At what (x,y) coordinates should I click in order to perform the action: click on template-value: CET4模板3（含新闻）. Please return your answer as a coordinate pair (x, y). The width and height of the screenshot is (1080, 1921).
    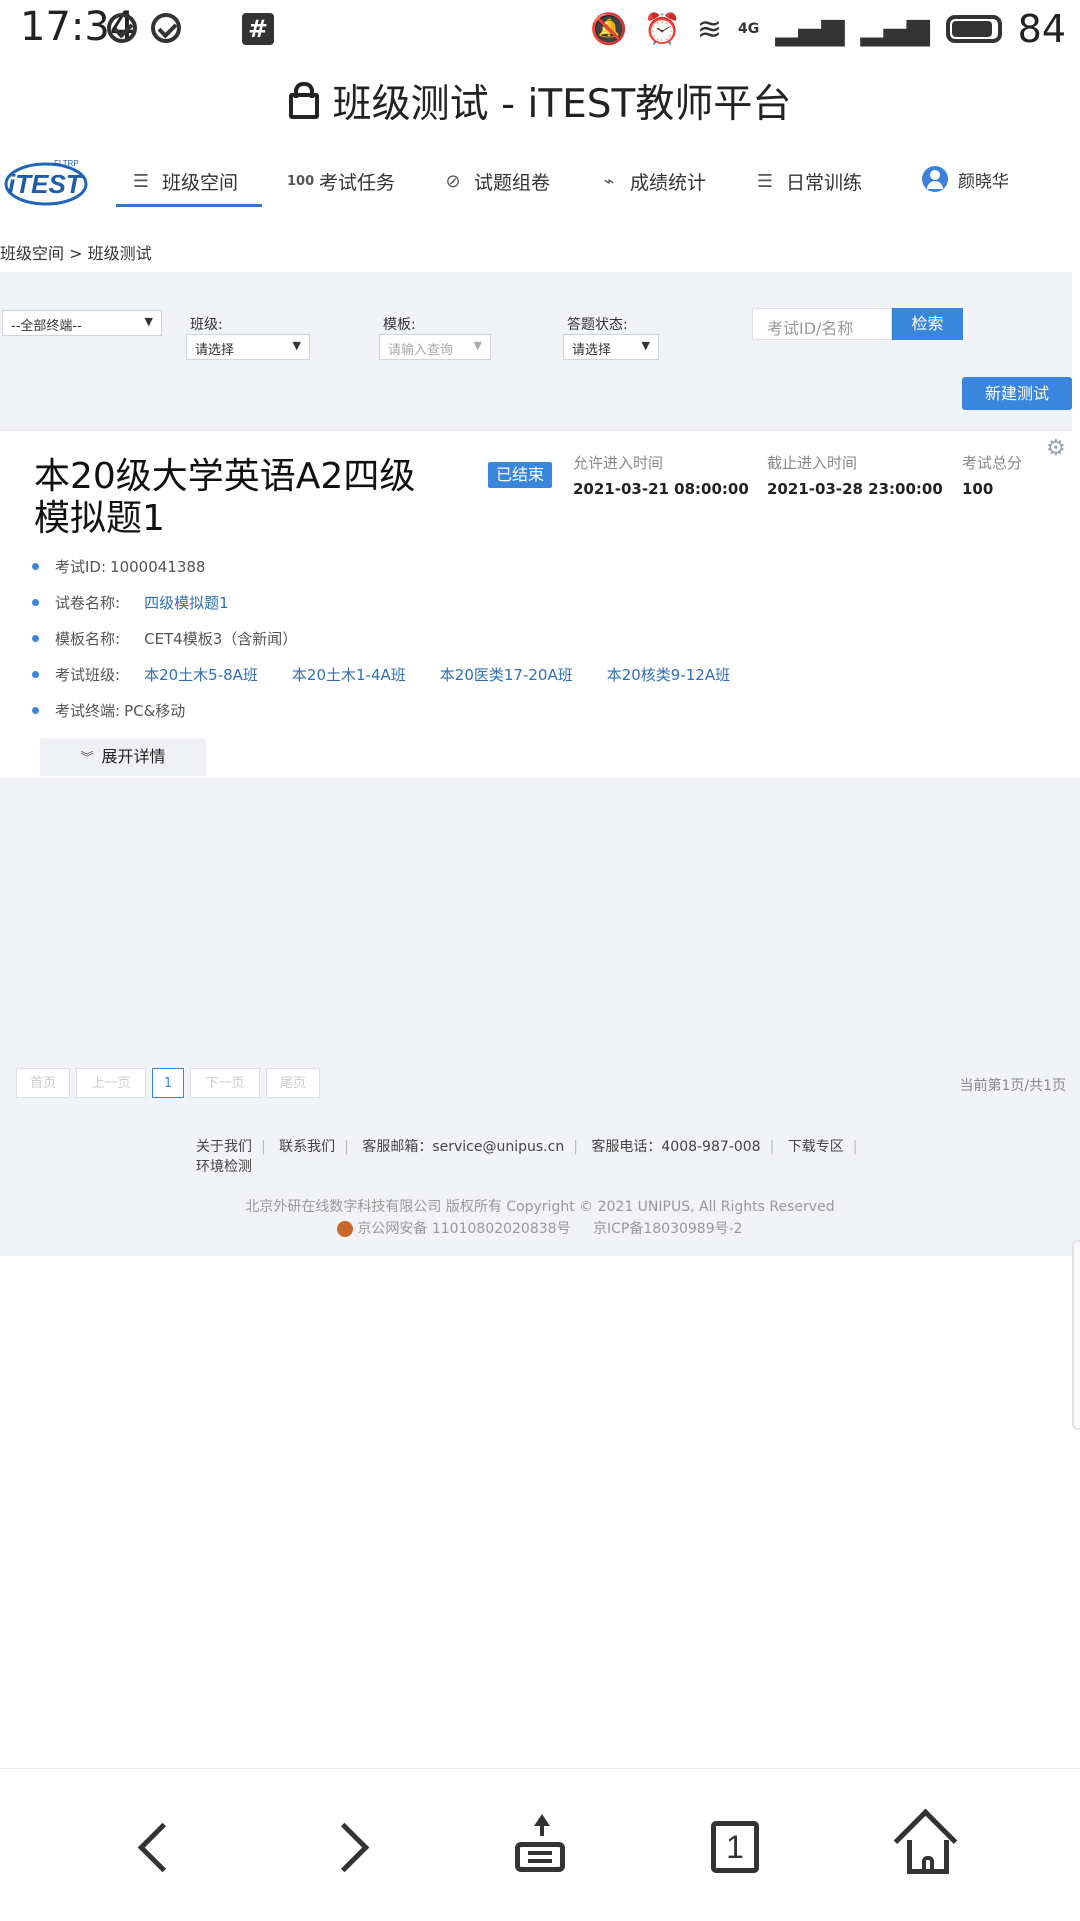
    Looking at the image, I should click on (221, 639).